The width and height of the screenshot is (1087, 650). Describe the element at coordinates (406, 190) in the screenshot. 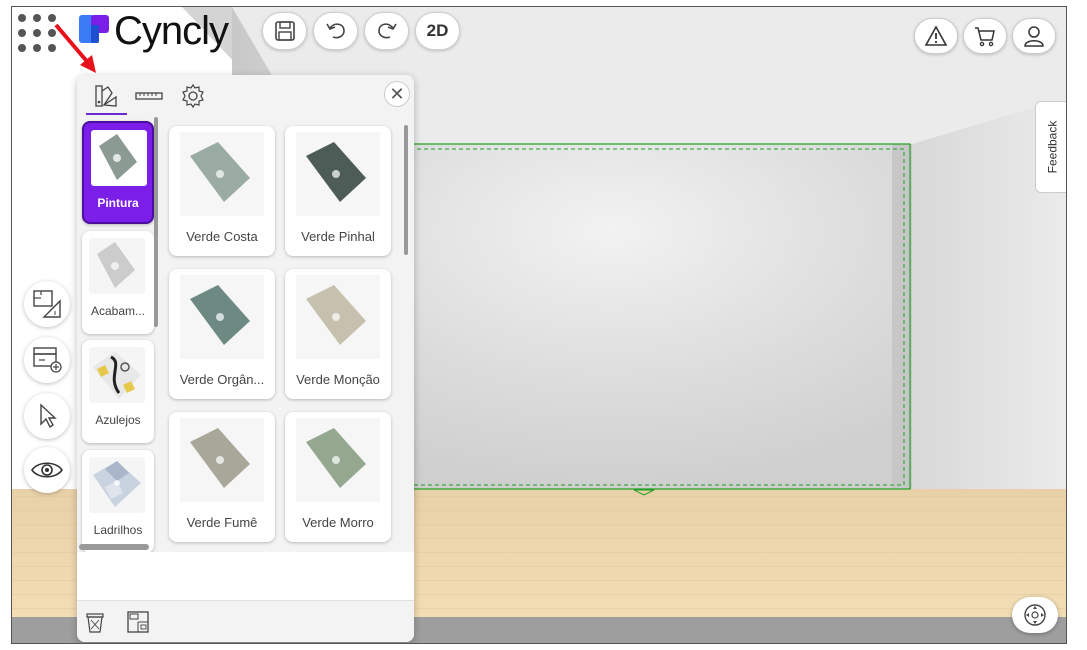

I see `material-grid-scrollbar` at that location.